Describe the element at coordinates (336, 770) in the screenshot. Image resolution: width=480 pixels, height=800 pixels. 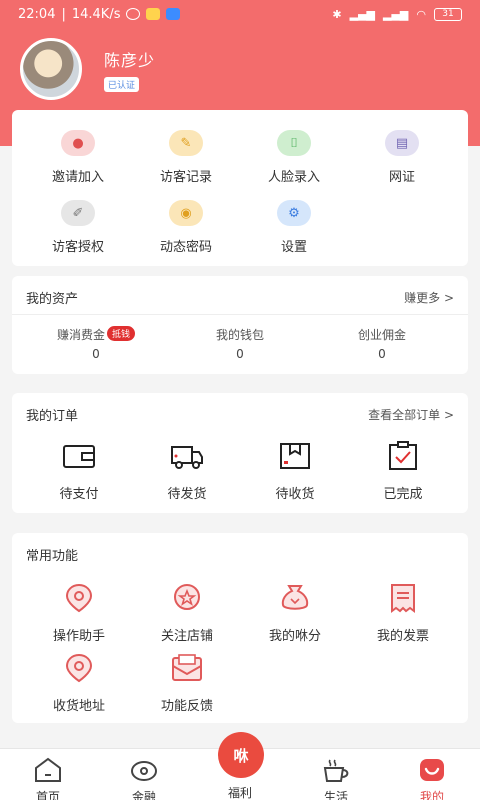
I see `coffee-icon` at that location.